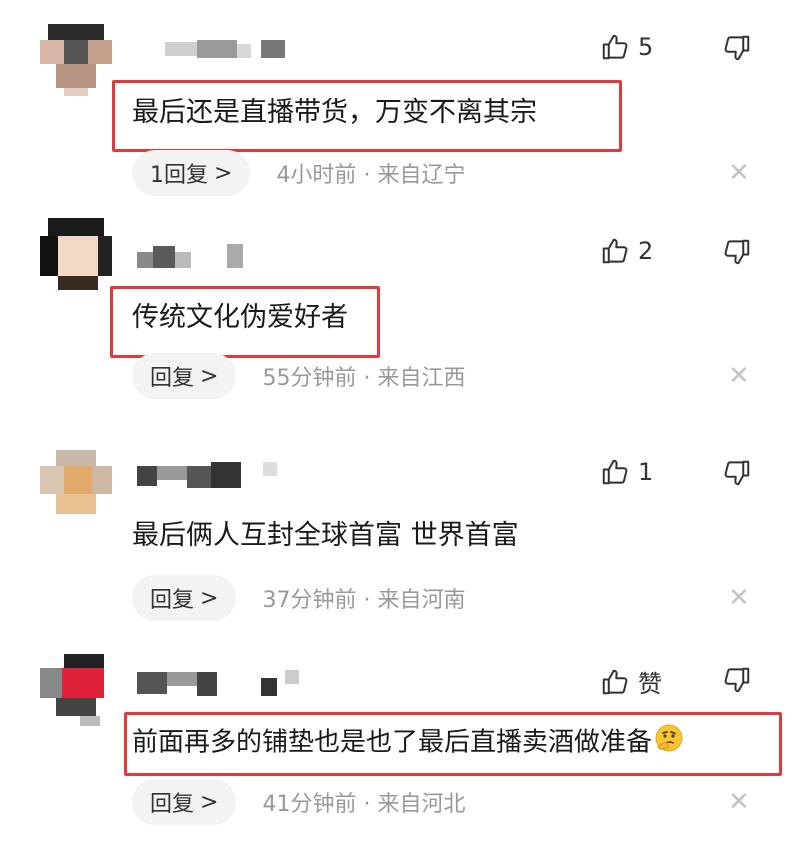 The image size is (800, 848). I want to click on like-group: 2, so click(626, 251).